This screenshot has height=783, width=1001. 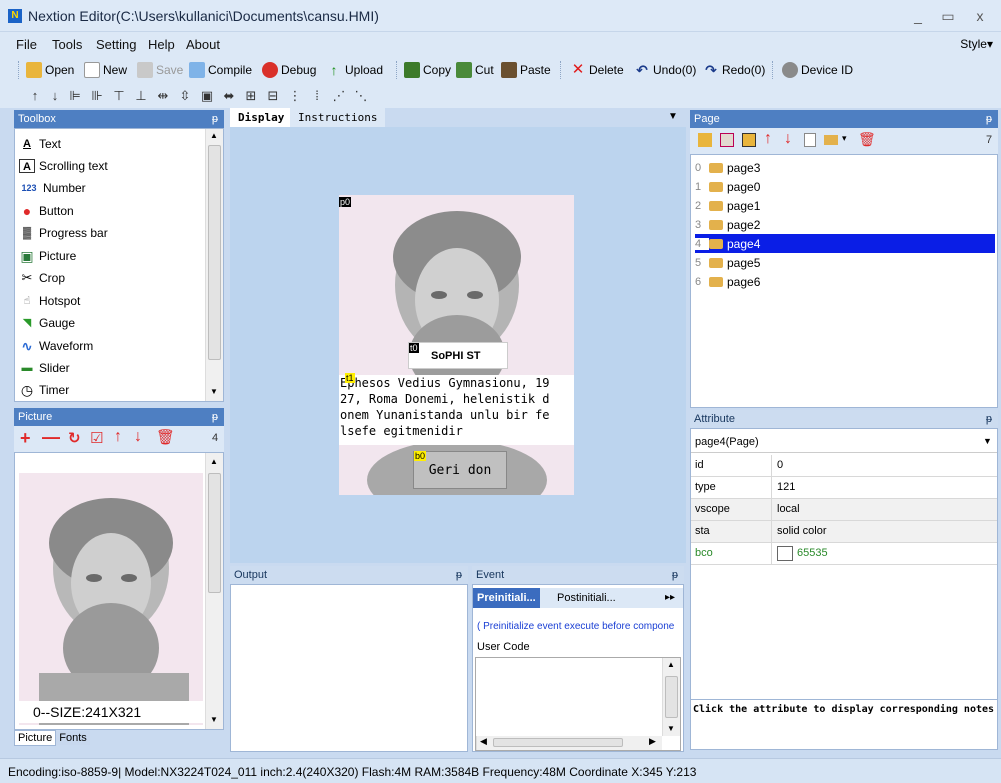 I want to click on page-item: 6 page6, so click(x=845, y=281).